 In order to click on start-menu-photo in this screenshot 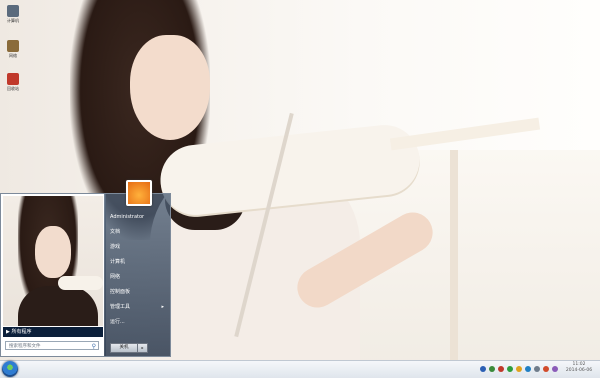, I will do `click(53, 261)`.